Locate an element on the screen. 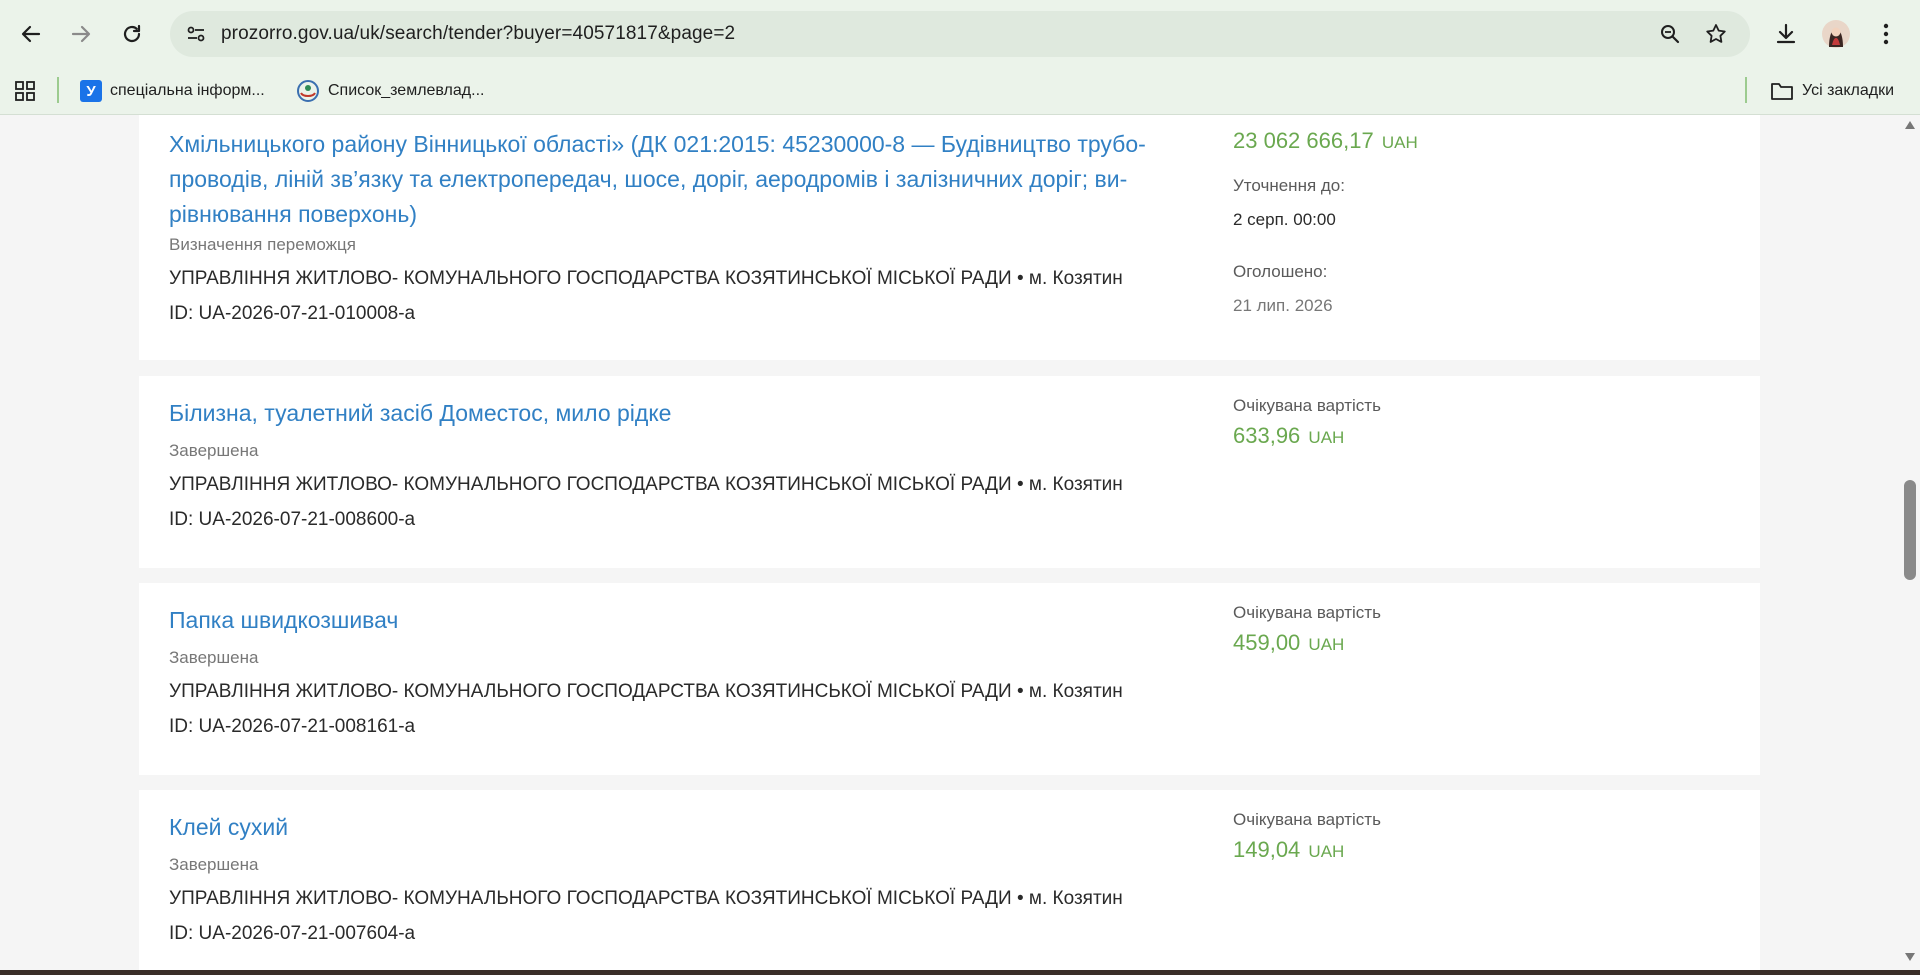 The image size is (1920, 975). tender-id: ID: UA-2026-07-21-008161-a is located at coordinates (292, 726).